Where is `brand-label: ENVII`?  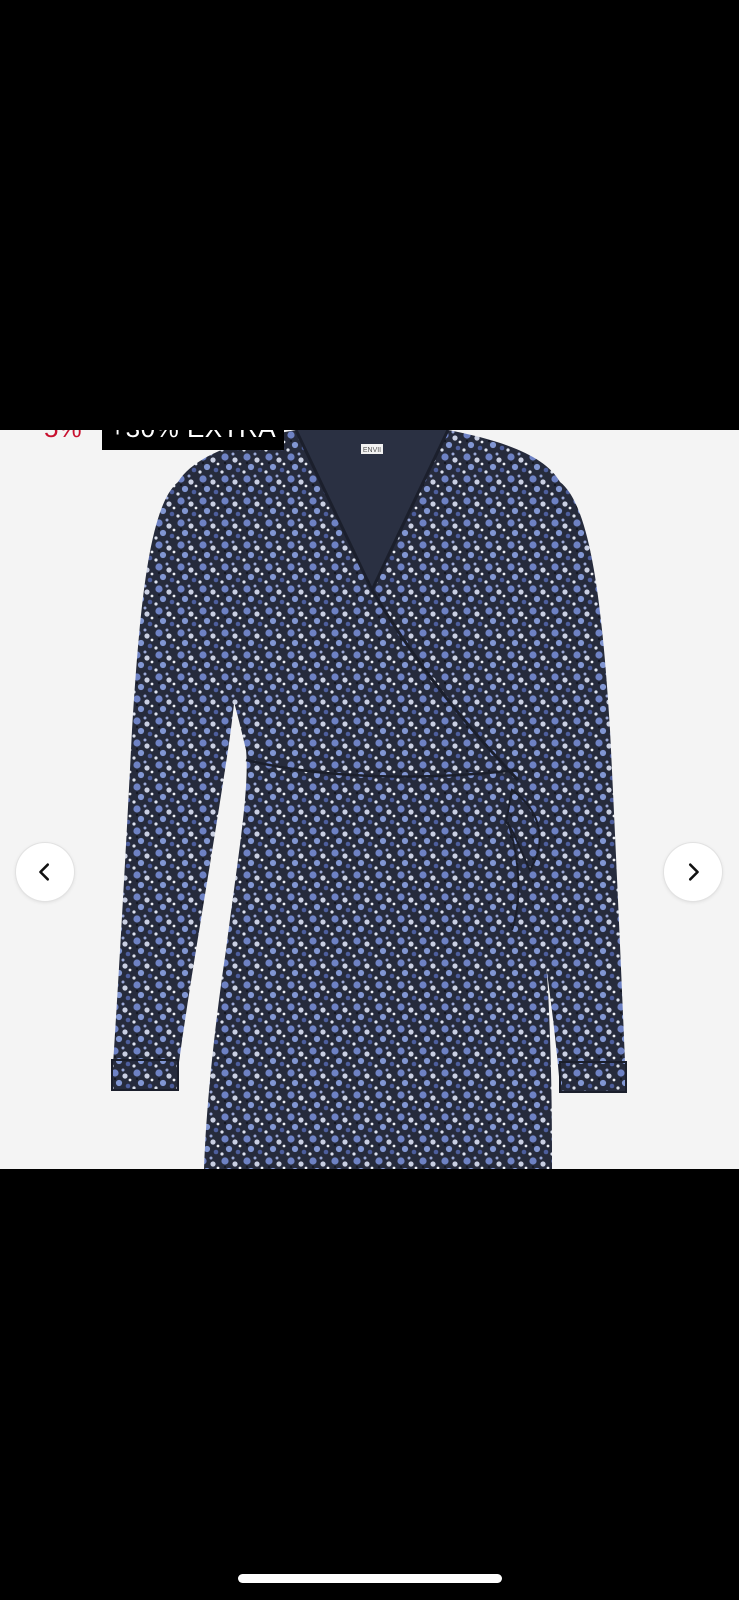
brand-label: ENVII is located at coordinates (372, 450).